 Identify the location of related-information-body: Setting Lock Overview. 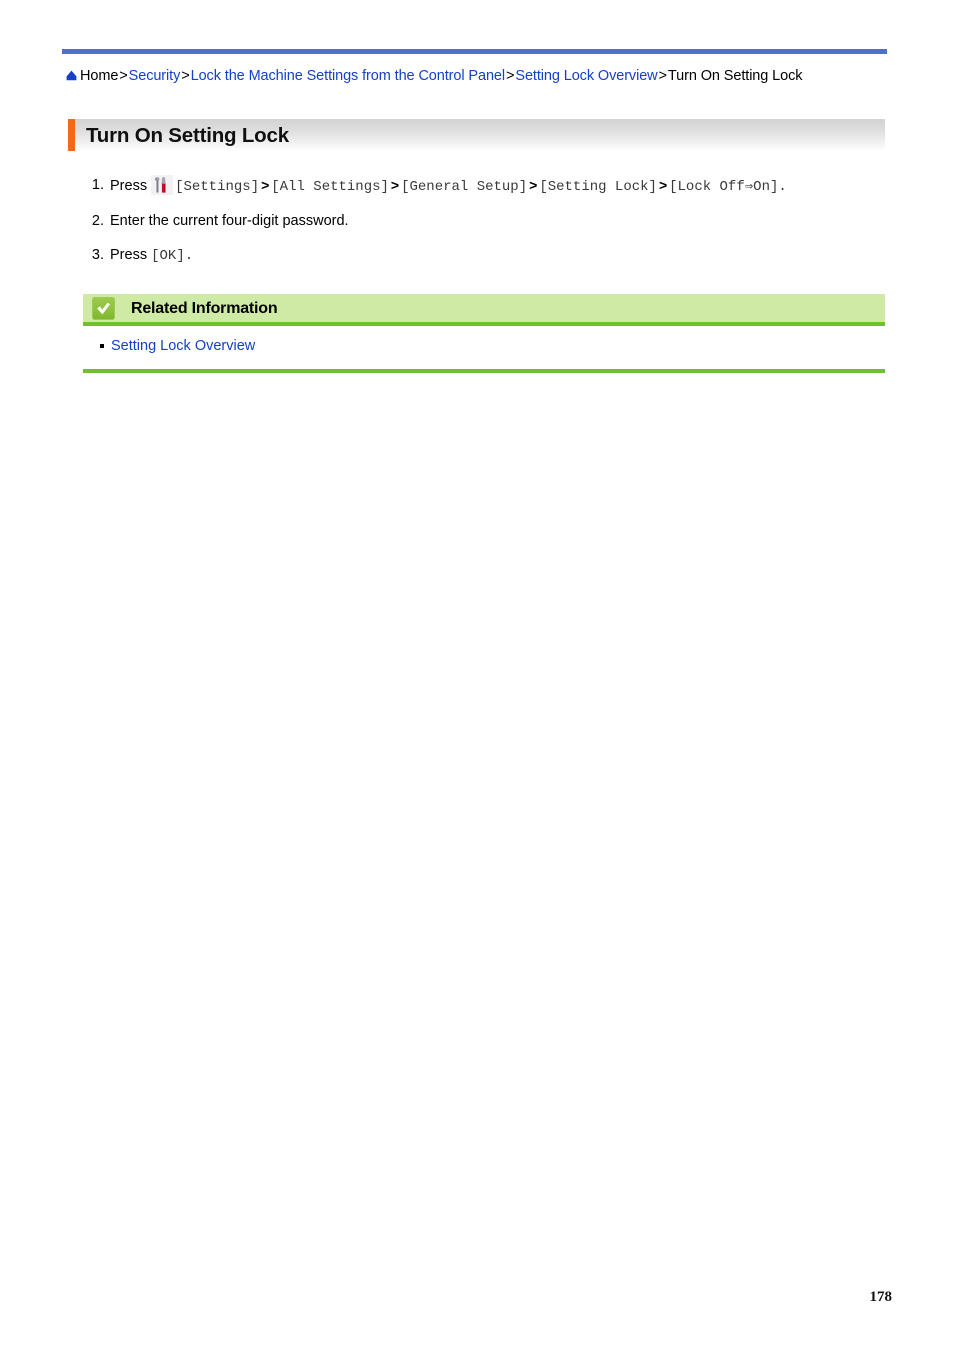
(484, 349).